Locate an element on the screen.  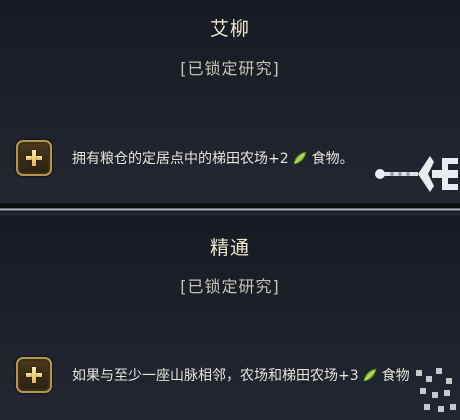
effect-text: 拥有粮仓的定居点中的梯田农场+2 食物。 is located at coordinates (213, 158).